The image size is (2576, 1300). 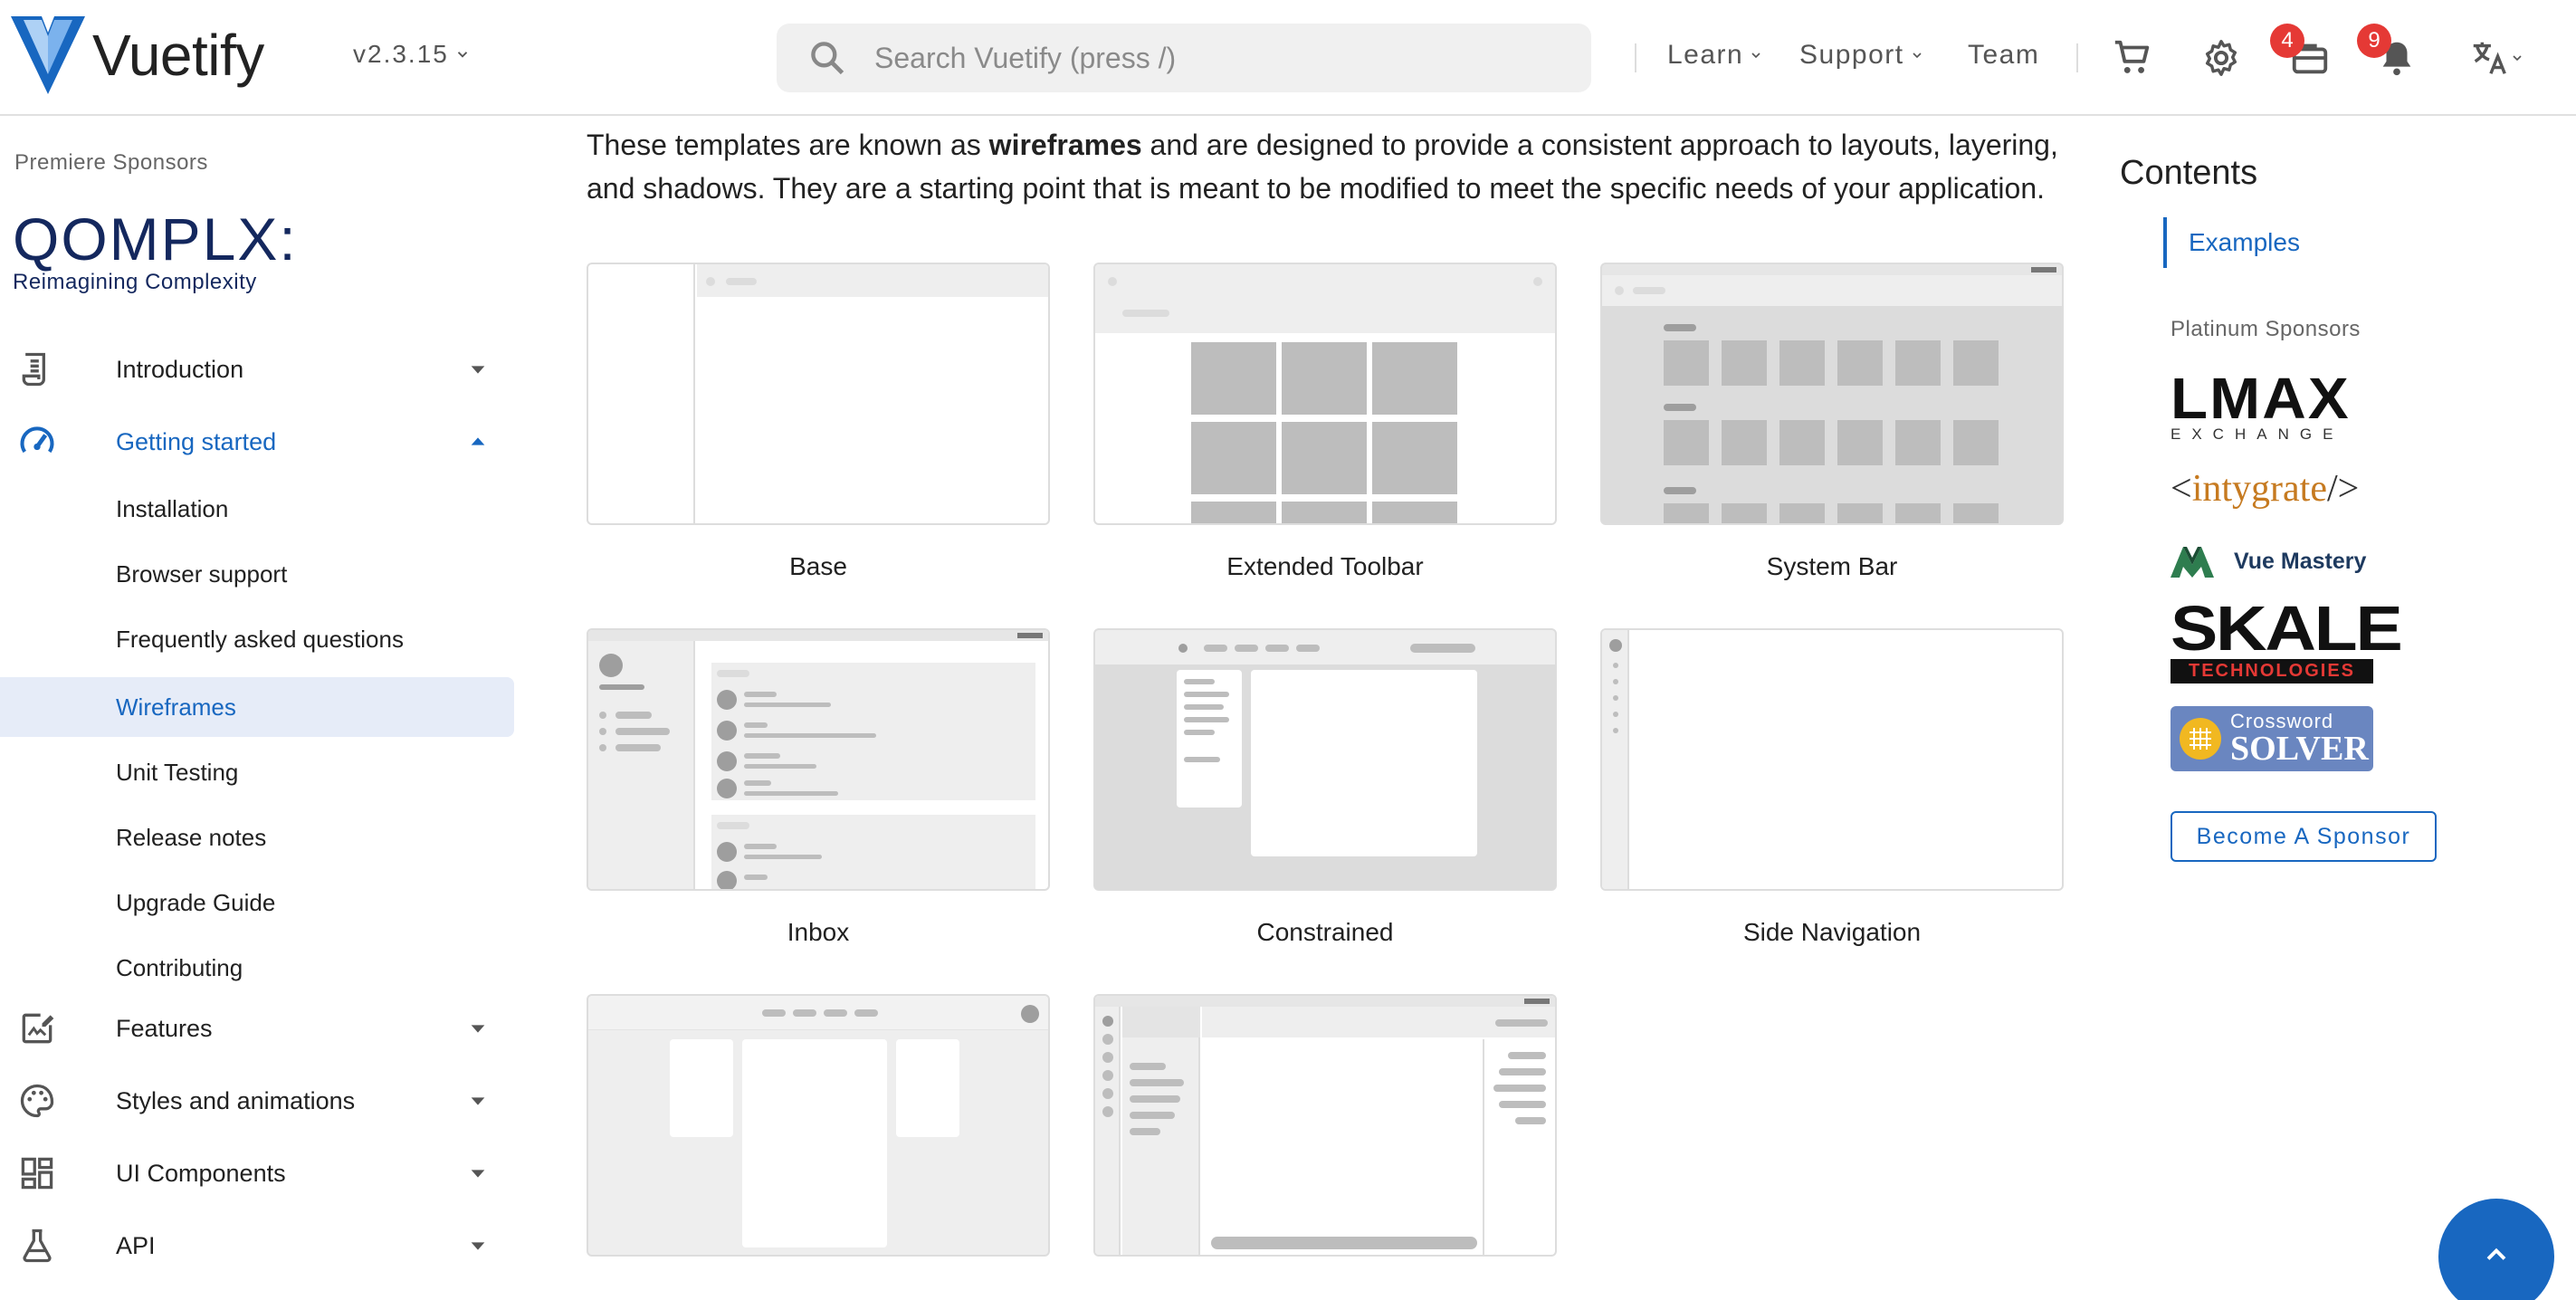 I want to click on crossword-solver-sponsor-logo: Crossword SOLVER, so click(x=2272, y=738).